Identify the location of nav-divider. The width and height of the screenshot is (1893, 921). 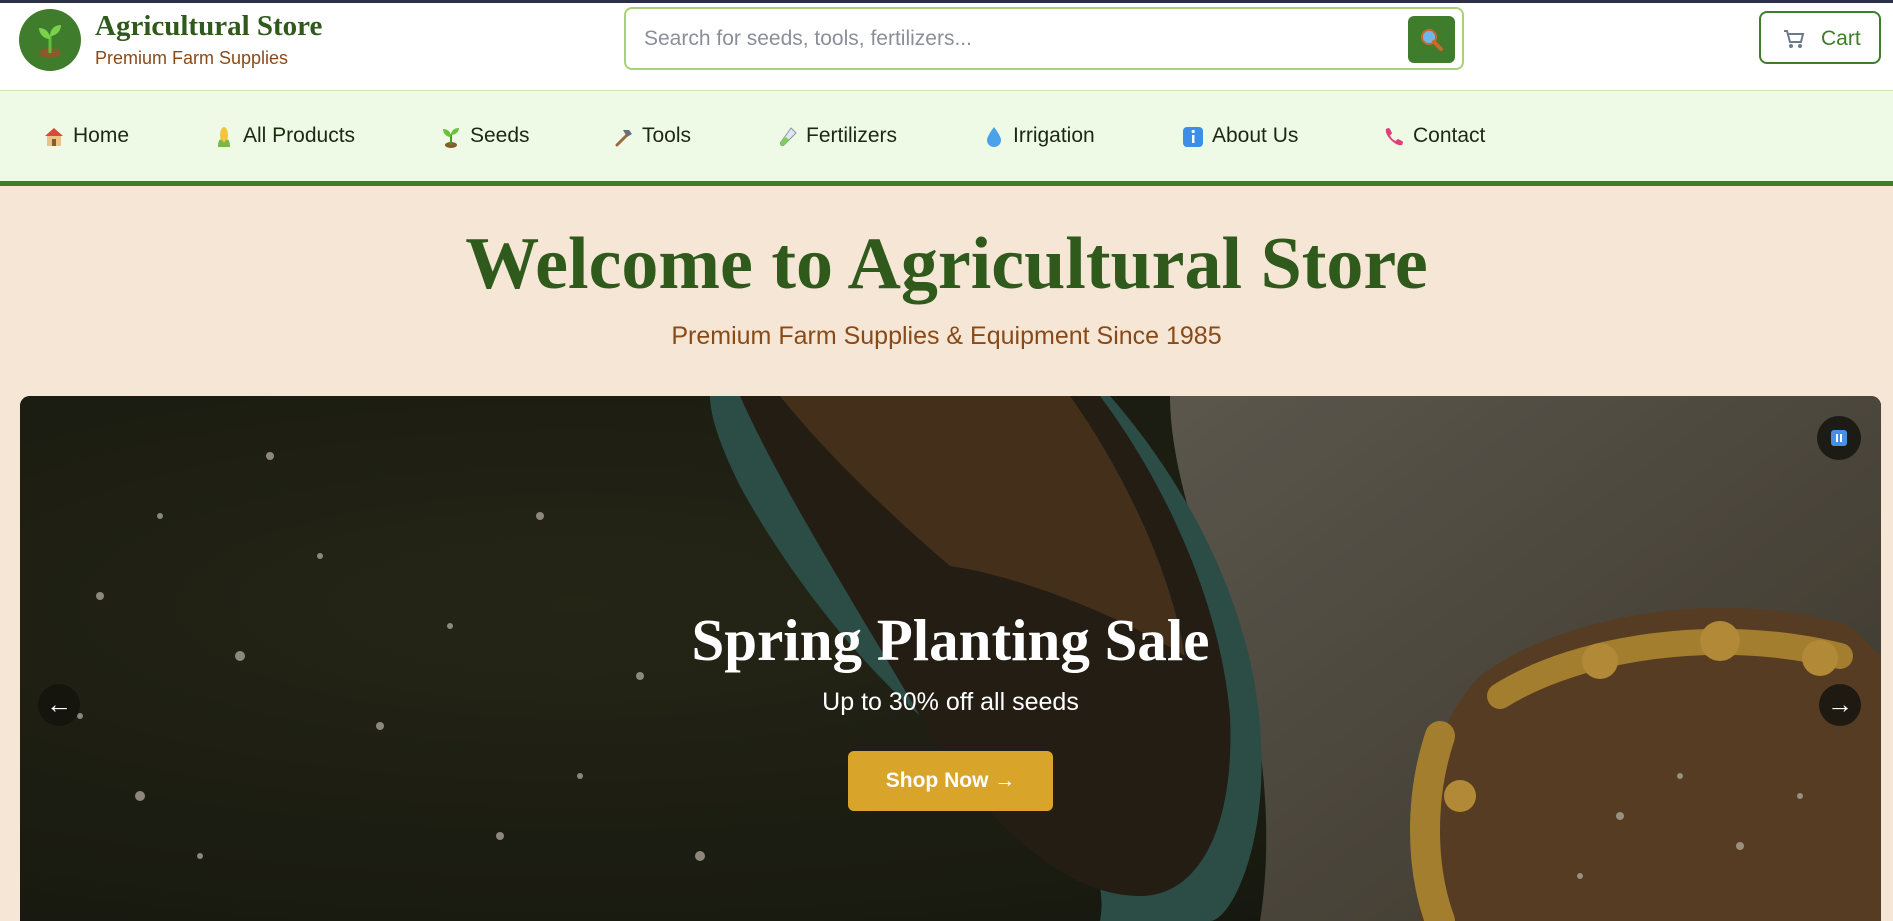
(946, 183).